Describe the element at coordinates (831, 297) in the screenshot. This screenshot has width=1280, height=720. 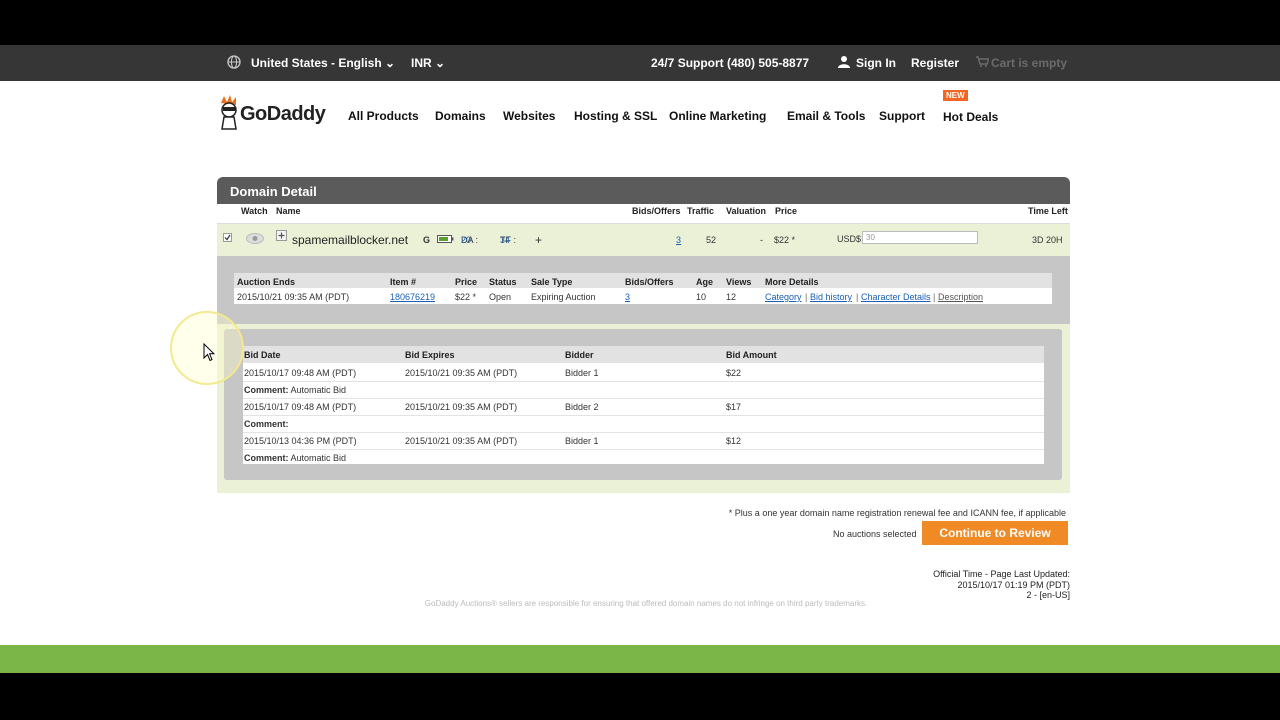
I see `bid-history-link: Bid history` at that location.